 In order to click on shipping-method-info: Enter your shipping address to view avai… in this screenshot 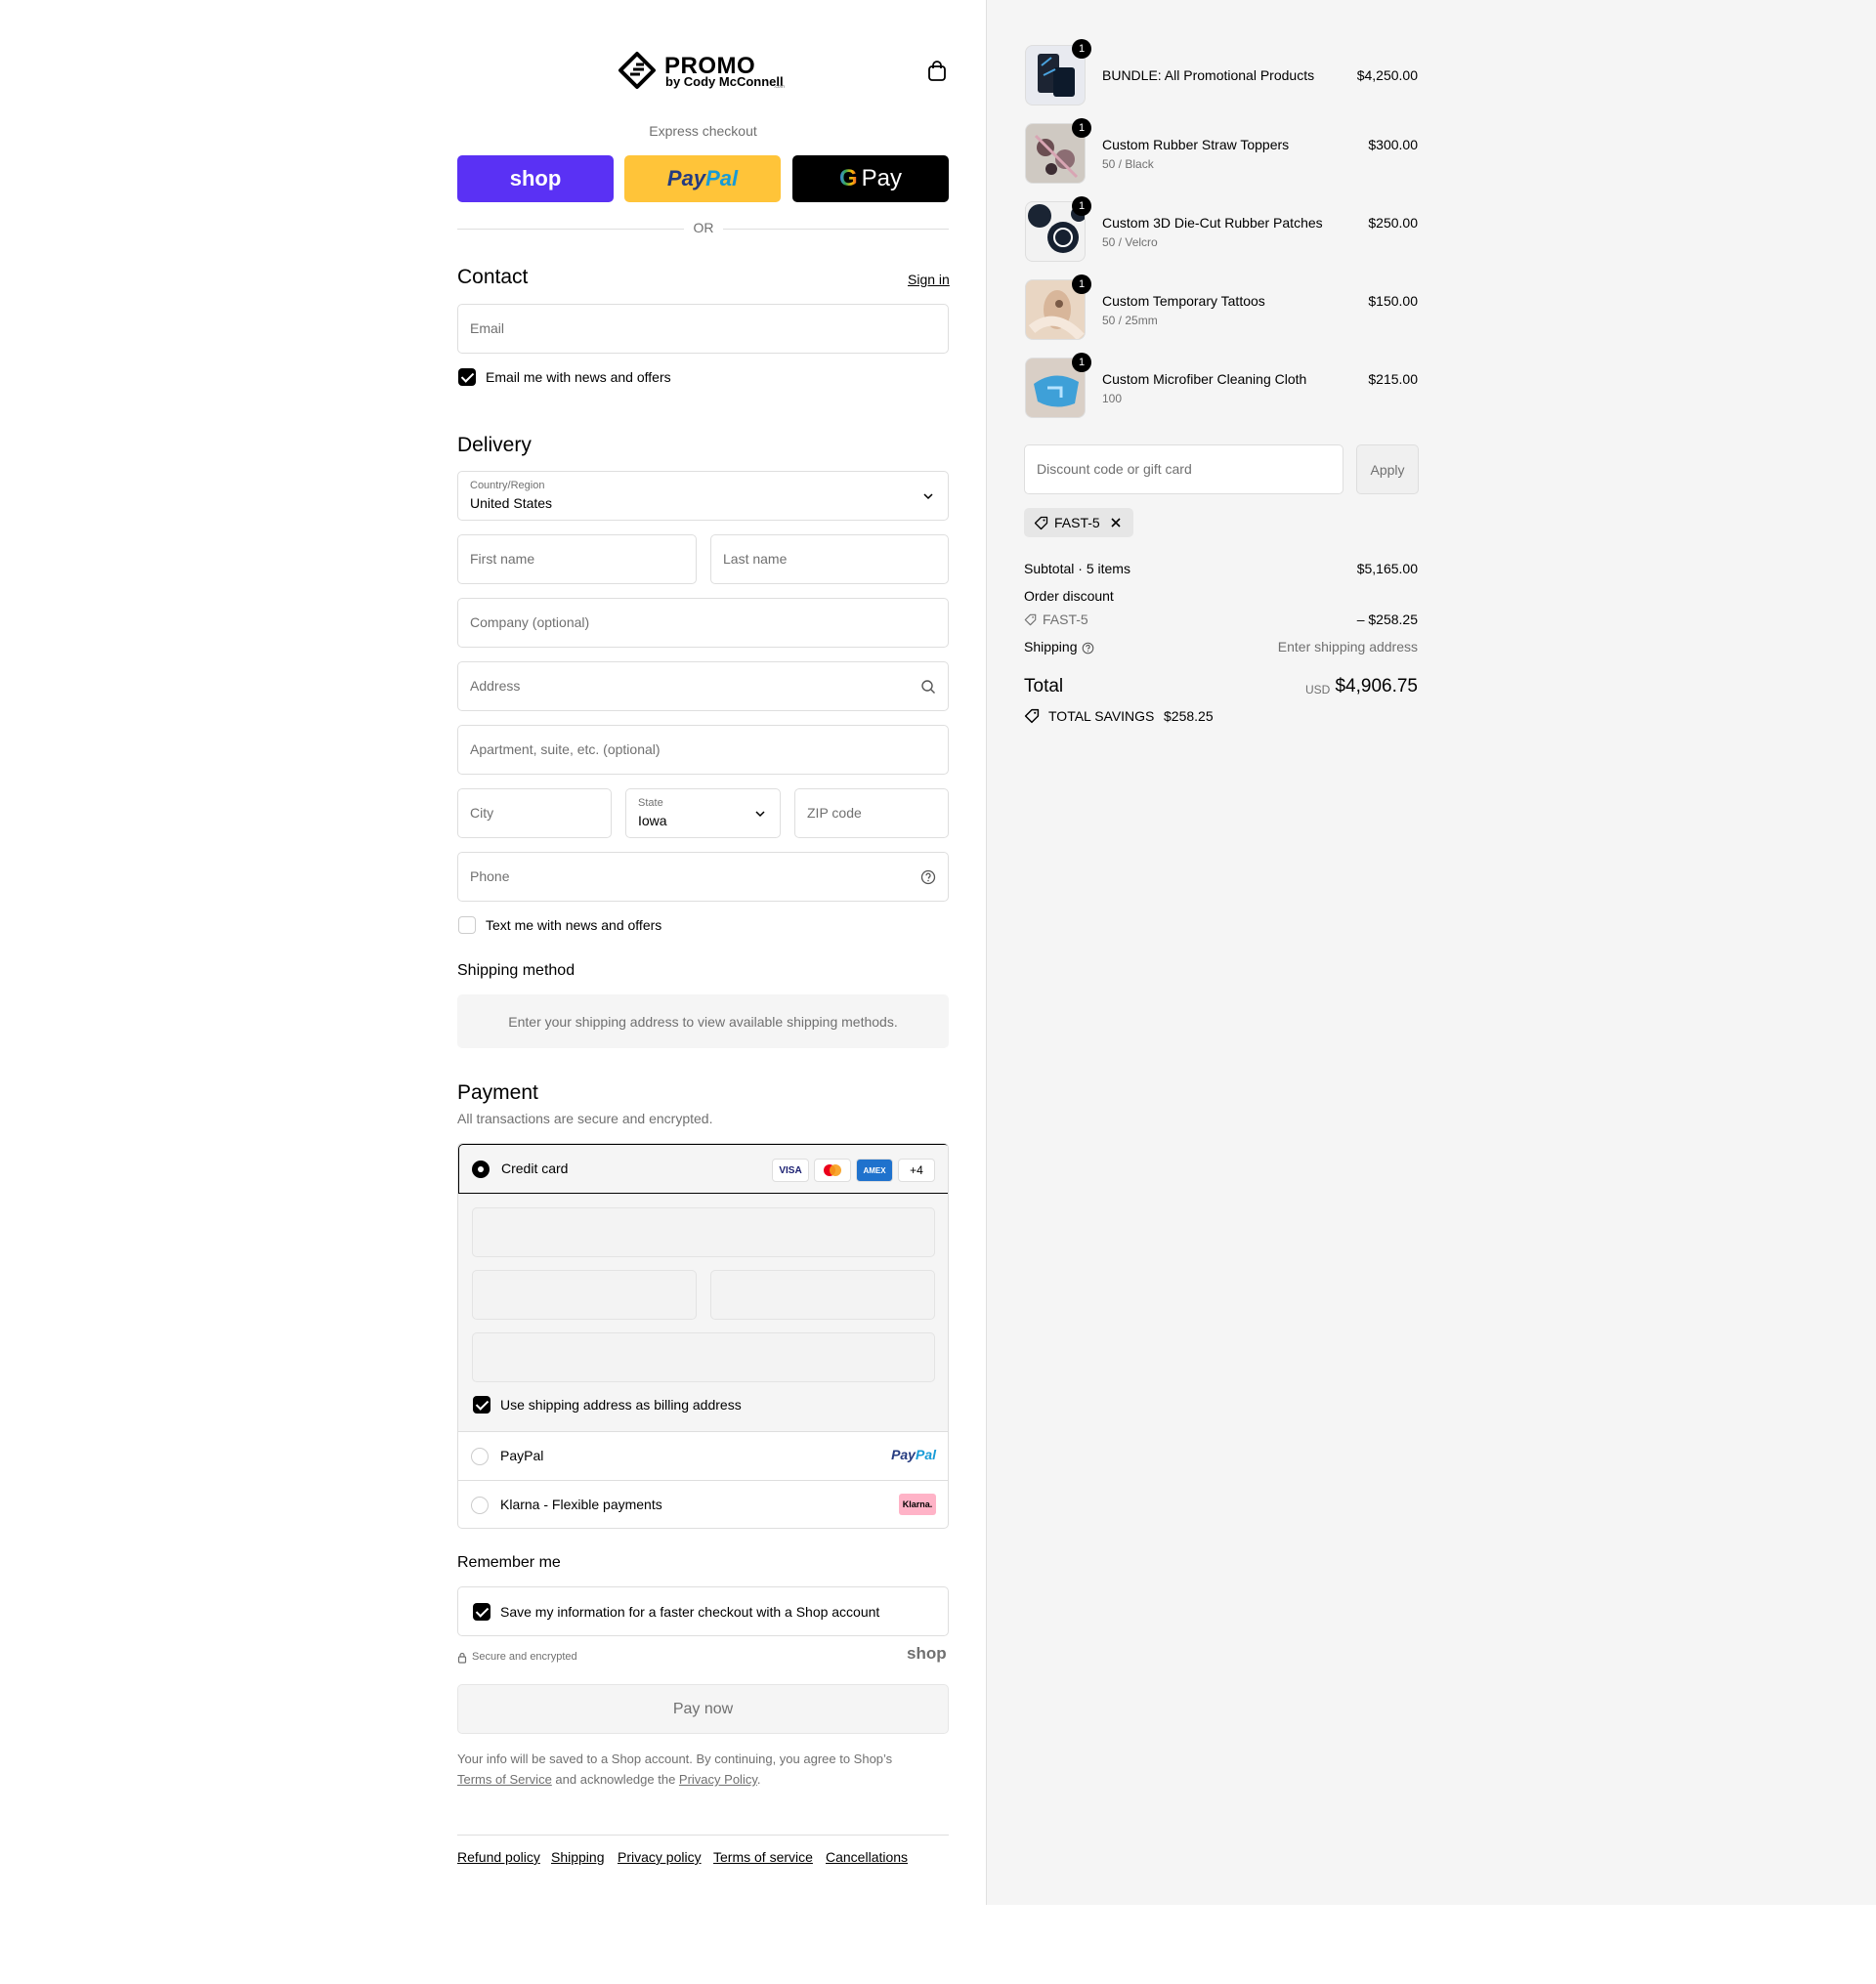, I will do `click(703, 1021)`.